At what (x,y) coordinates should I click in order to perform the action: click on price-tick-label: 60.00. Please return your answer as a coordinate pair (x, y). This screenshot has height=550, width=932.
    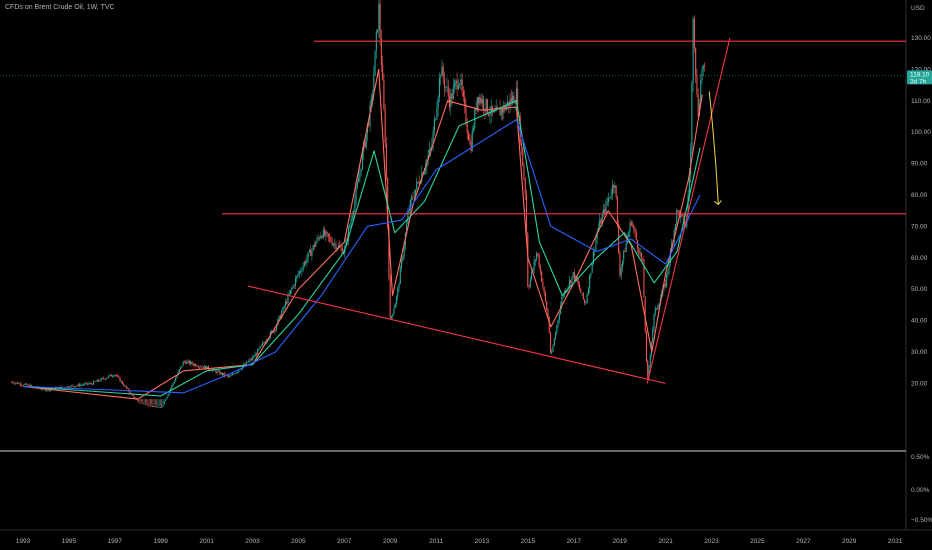
    Looking at the image, I should click on (919, 258).